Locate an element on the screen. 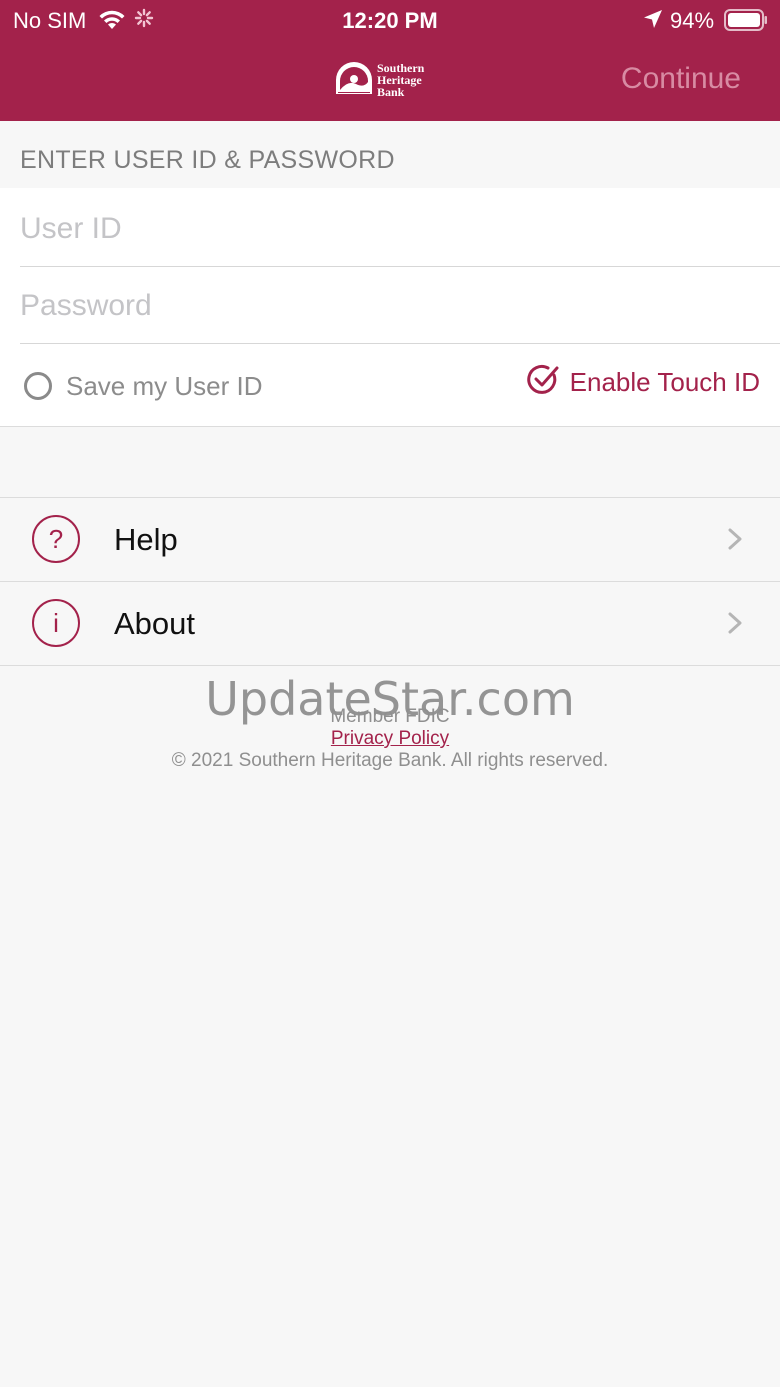 The image size is (780, 1387). question-icon: ? is located at coordinates (56, 539).